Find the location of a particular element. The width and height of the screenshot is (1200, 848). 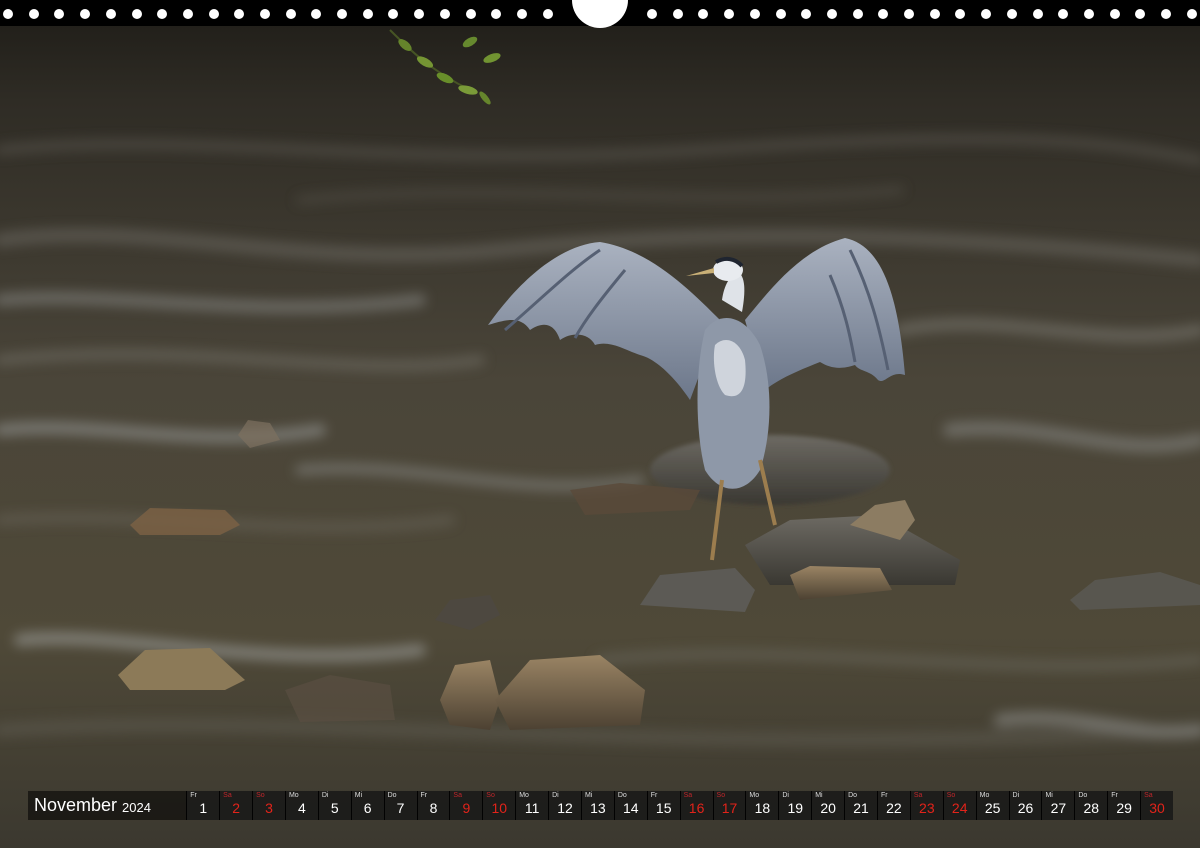

day-cell: Fr 15 is located at coordinates (663, 805).